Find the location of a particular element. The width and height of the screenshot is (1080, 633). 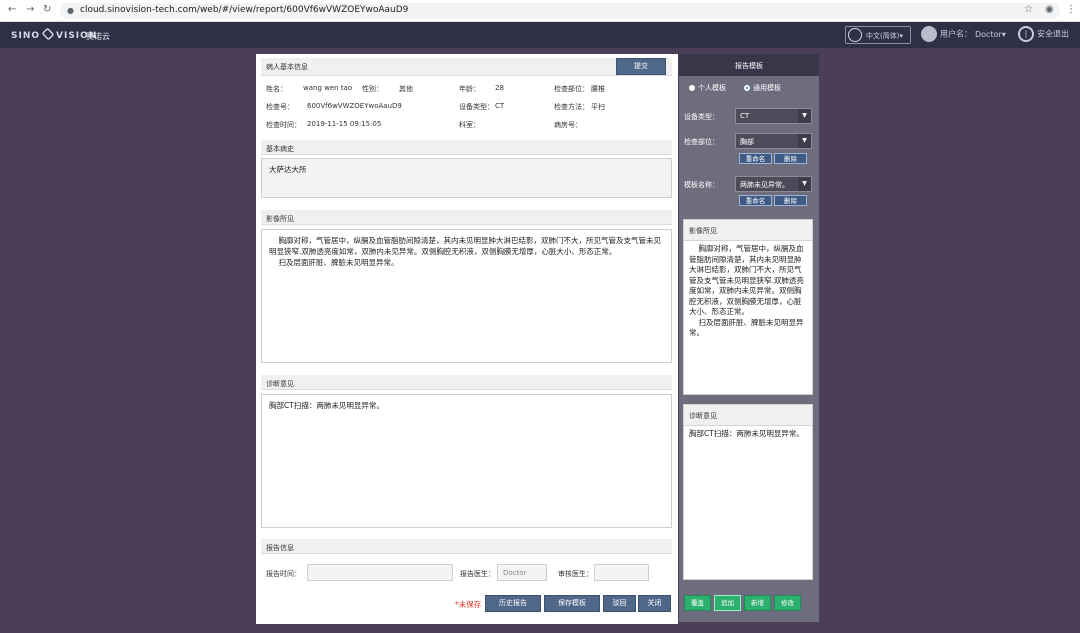

tpl-name-select: 两肺未见异常。 ▼ is located at coordinates (773, 184).